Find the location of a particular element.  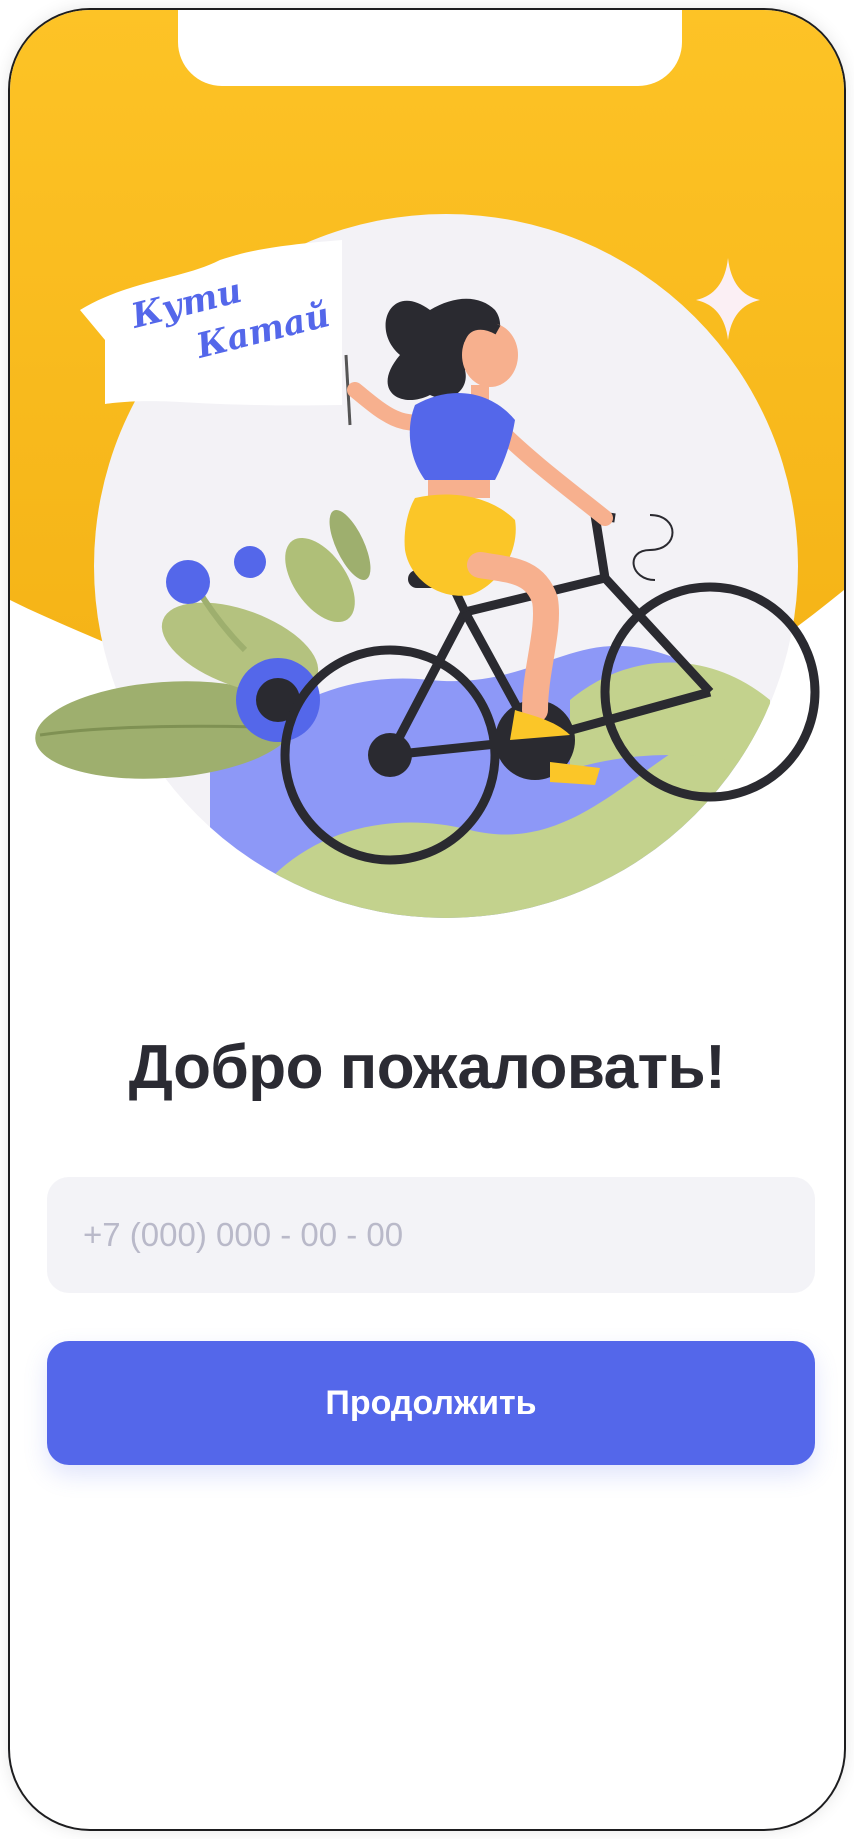

welcome-title: Добро пожаловать! is located at coordinates (427, 1067).